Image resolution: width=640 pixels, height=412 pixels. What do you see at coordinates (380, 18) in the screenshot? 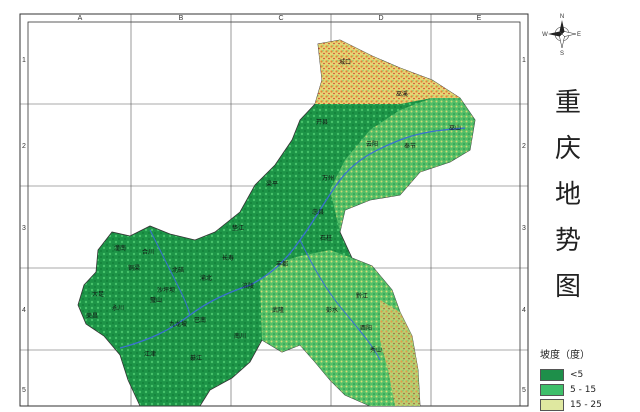
I see `column-label: D` at bounding box center [380, 18].